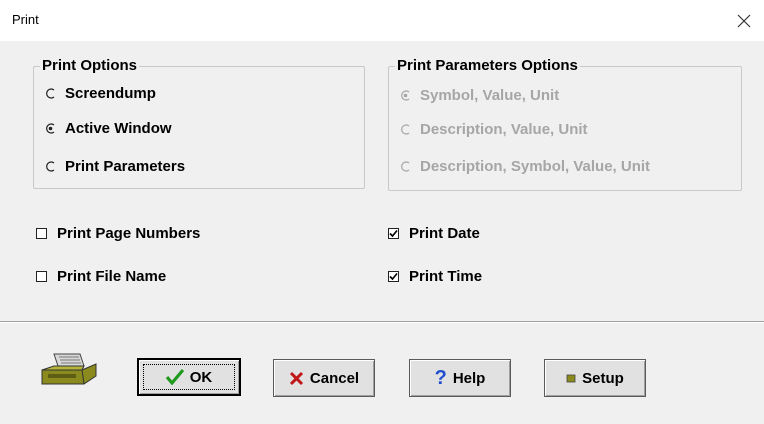 The height and width of the screenshot is (424, 764). What do you see at coordinates (487, 65) in the screenshot?
I see `print-parameters-options-title: Print Parameters Options` at bounding box center [487, 65].